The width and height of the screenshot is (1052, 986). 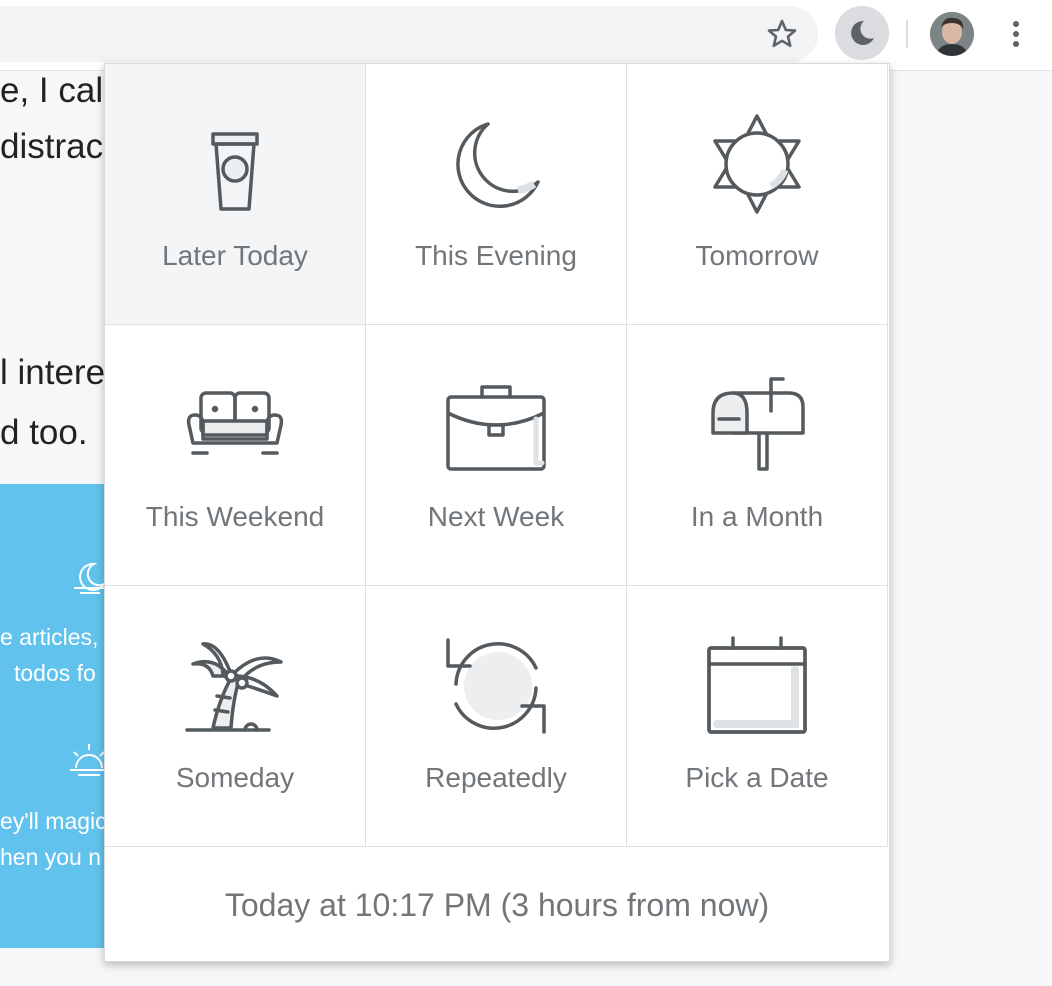 What do you see at coordinates (497, 905) in the screenshot?
I see `snooze-time-preview: Today at 10:17 PM (3 hours from now)` at bounding box center [497, 905].